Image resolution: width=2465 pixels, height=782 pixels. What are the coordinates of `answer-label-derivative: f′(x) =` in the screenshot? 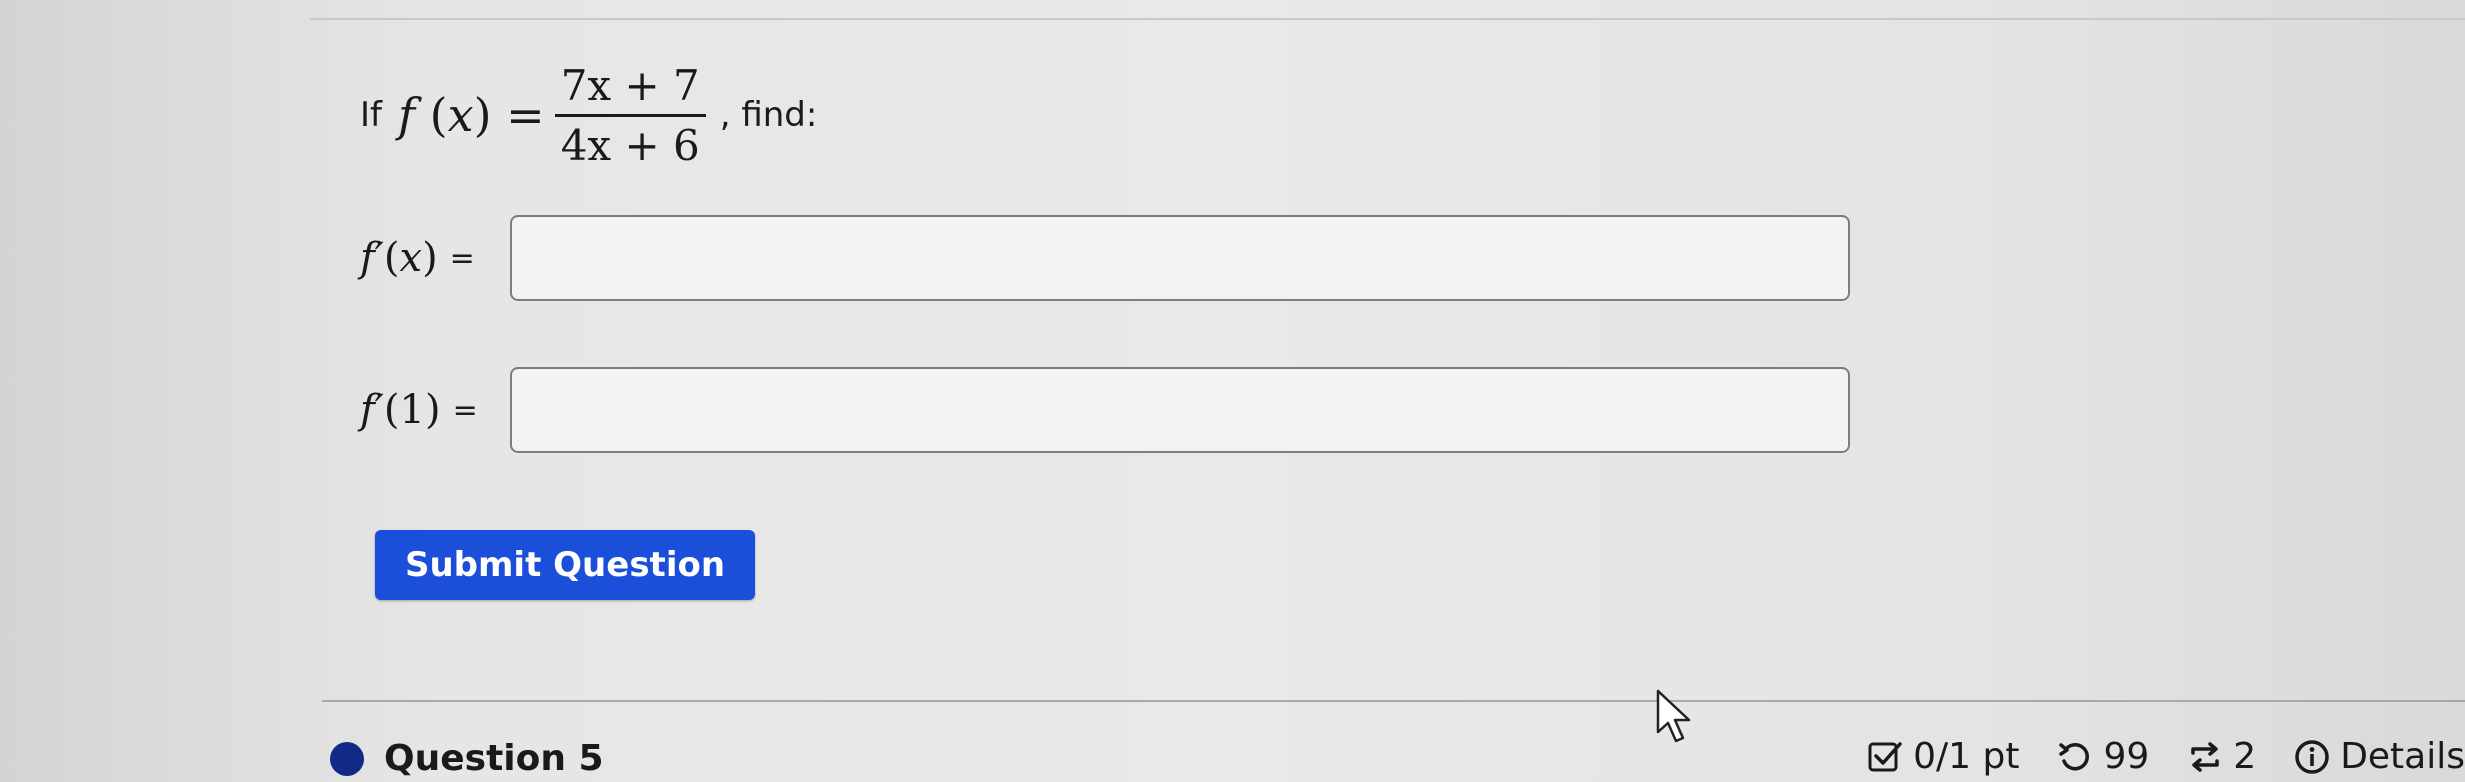 It's located at (417, 258).